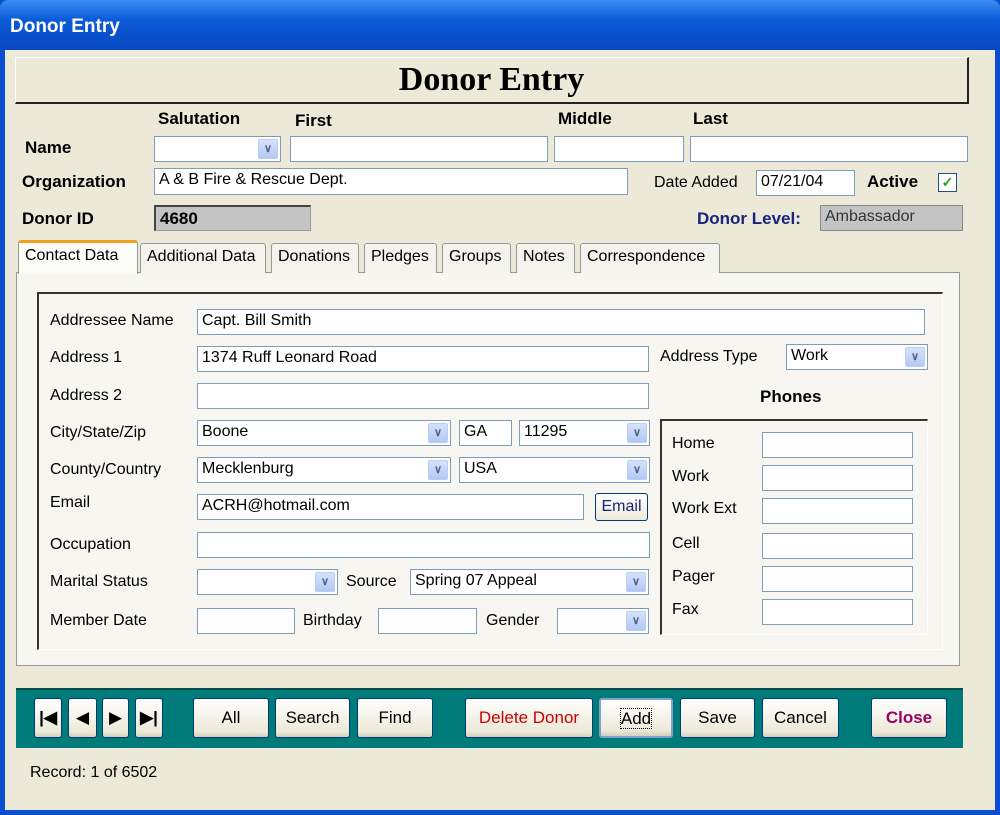 The width and height of the screenshot is (1000, 815). What do you see at coordinates (704, 508) in the screenshot?
I see `phone-work-ext-label: Work Ext` at bounding box center [704, 508].